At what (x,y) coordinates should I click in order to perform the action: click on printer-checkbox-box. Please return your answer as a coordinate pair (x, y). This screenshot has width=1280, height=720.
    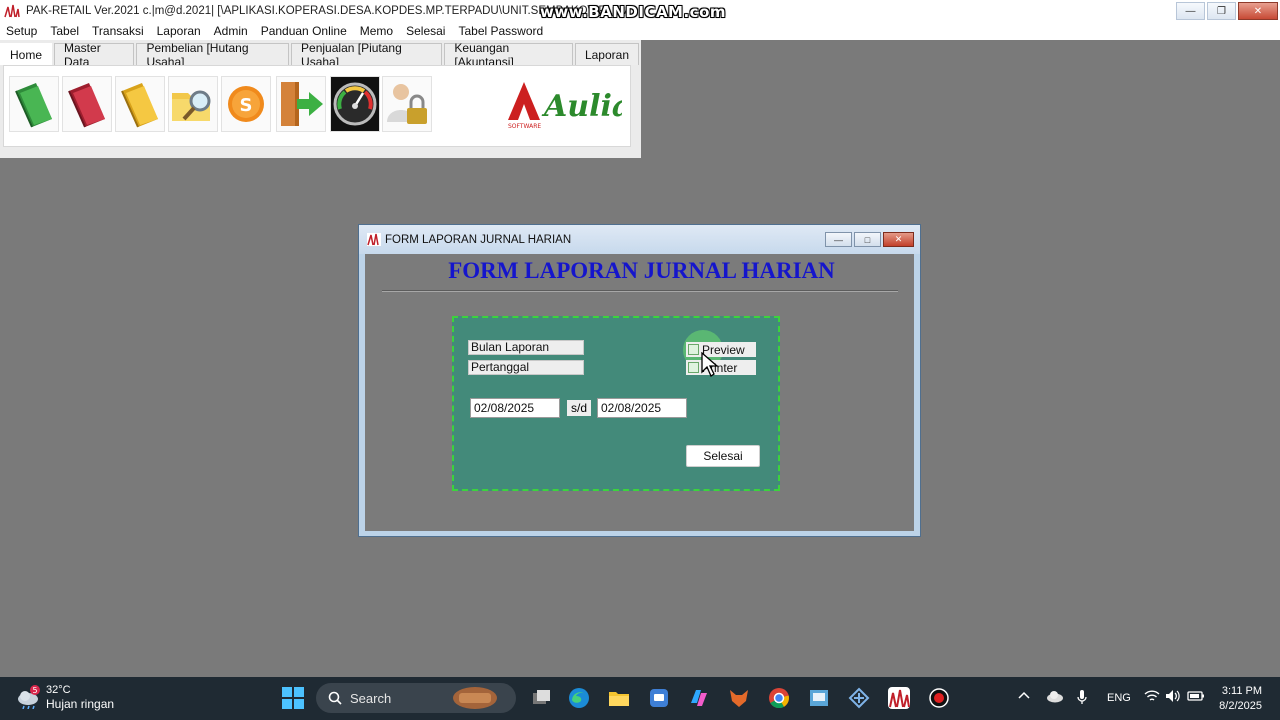
    Looking at the image, I should click on (693, 367).